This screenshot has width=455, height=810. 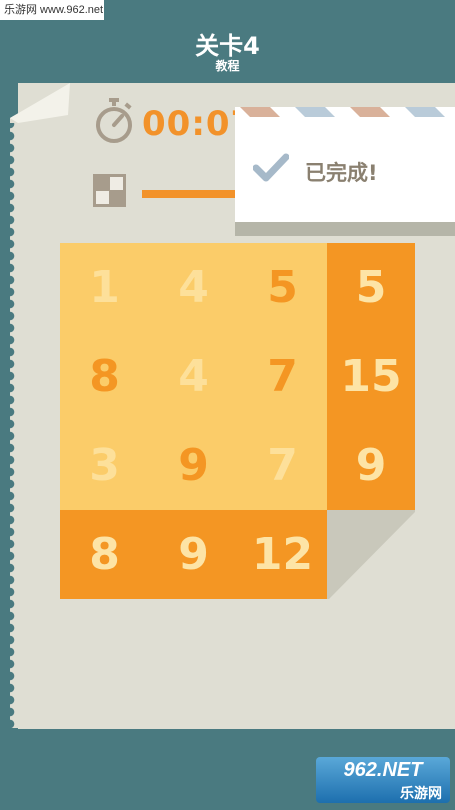 What do you see at coordinates (371, 376) in the screenshot?
I see `board-cell: 15` at bounding box center [371, 376].